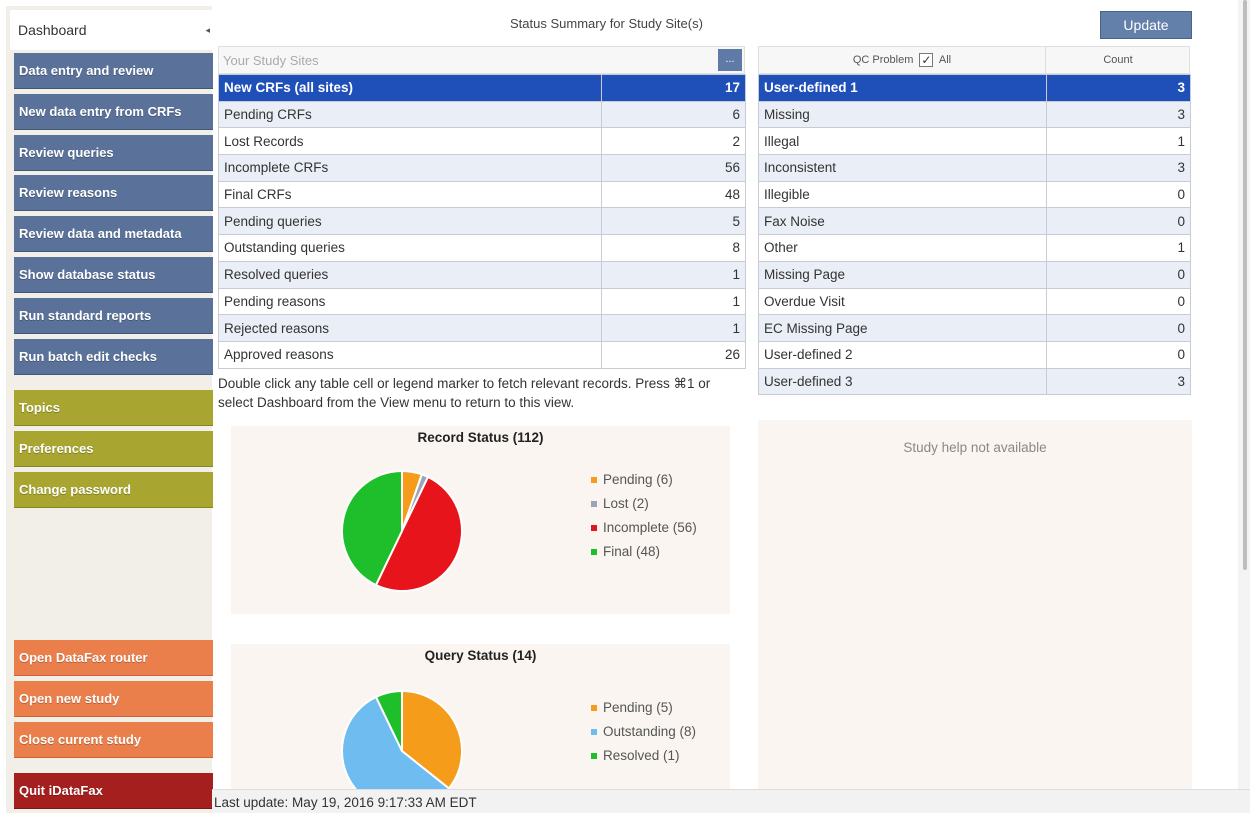 The width and height of the screenshot is (1250, 813). Describe the element at coordinates (113, 357) in the screenshot. I see `run-batch-edit-checks-button: Run batch edit checks` at that location.